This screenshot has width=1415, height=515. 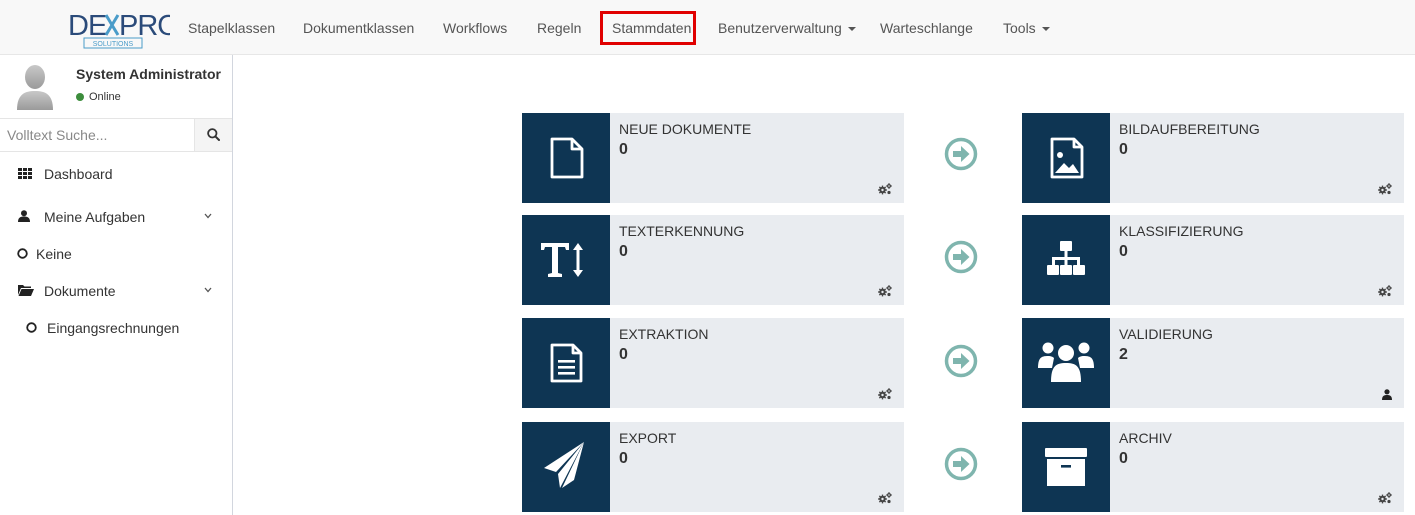 What do you see at coordinates (97, 26) in the screenshot?
I see `svg-text: E` at bounding box center [97, 26].